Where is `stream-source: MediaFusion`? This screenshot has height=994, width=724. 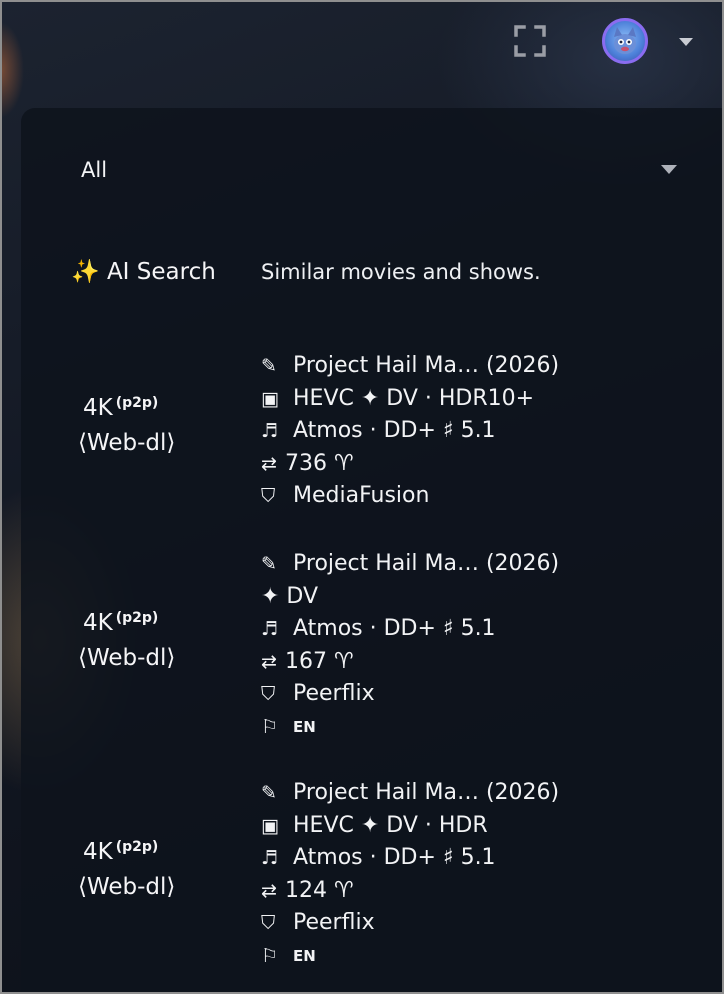 stream-source: MediaFusion is located at coordinates (361, 496).